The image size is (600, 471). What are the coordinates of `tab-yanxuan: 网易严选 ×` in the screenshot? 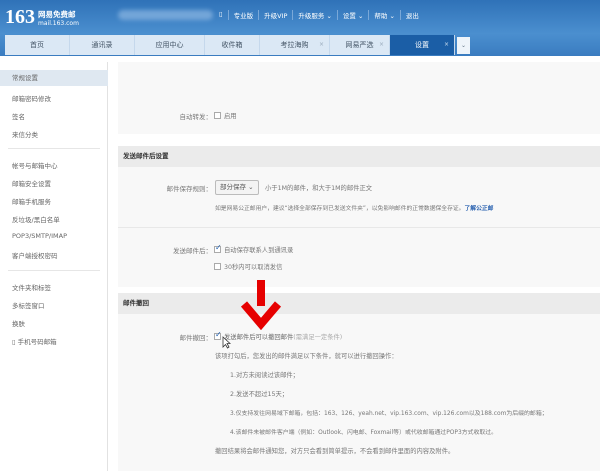 It's located at (360, 45).